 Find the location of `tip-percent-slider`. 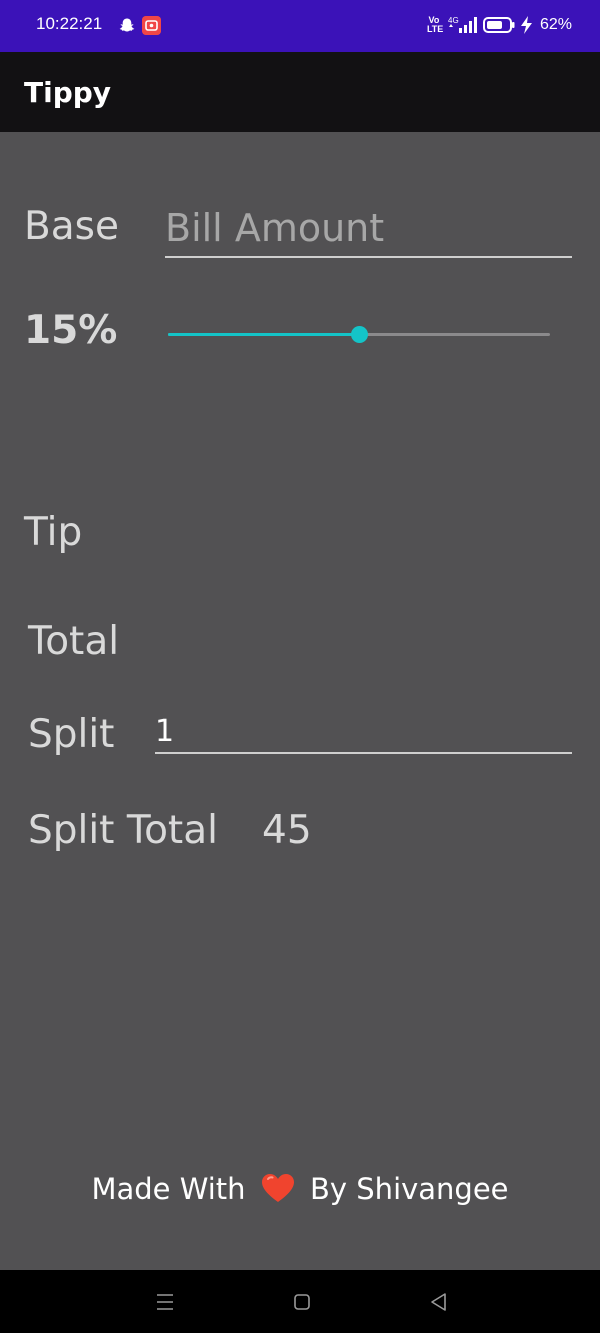

tip-percent-slider is located at coordinates (359, 335).